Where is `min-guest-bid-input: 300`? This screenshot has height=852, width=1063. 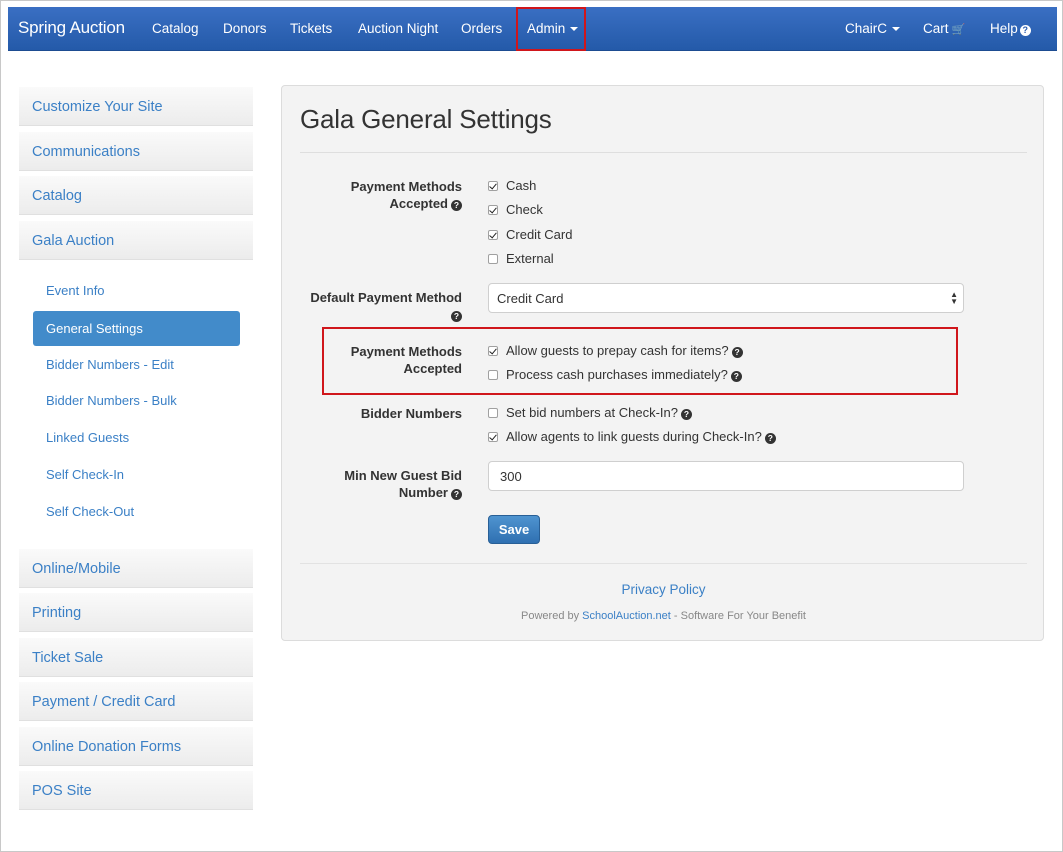 min-guest-bid-input: 300 is located at coordinates (726, 476).